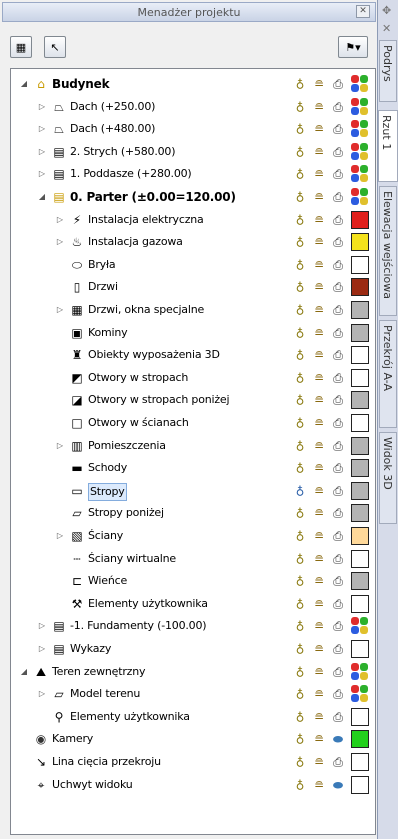 The height and width of the screenshot is (839, 398). I want to click on tree-item-label: Model terenu, so click(105, 694).